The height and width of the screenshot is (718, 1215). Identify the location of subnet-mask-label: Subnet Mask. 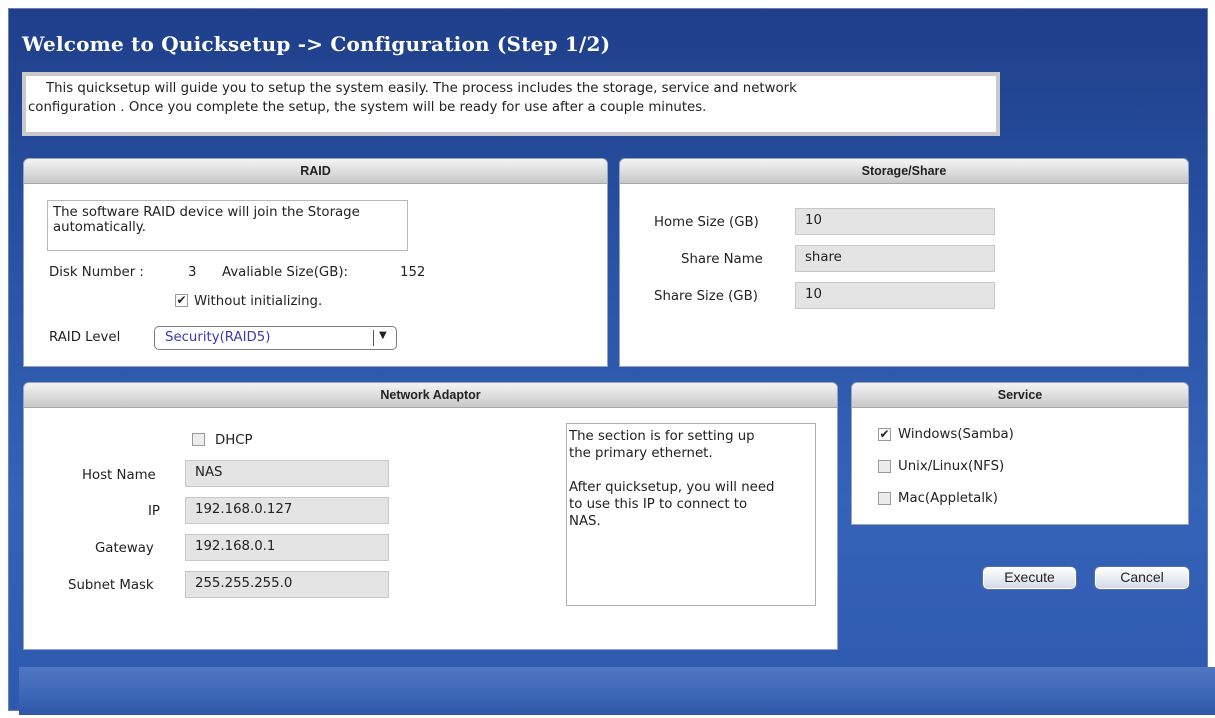
(111, 585).